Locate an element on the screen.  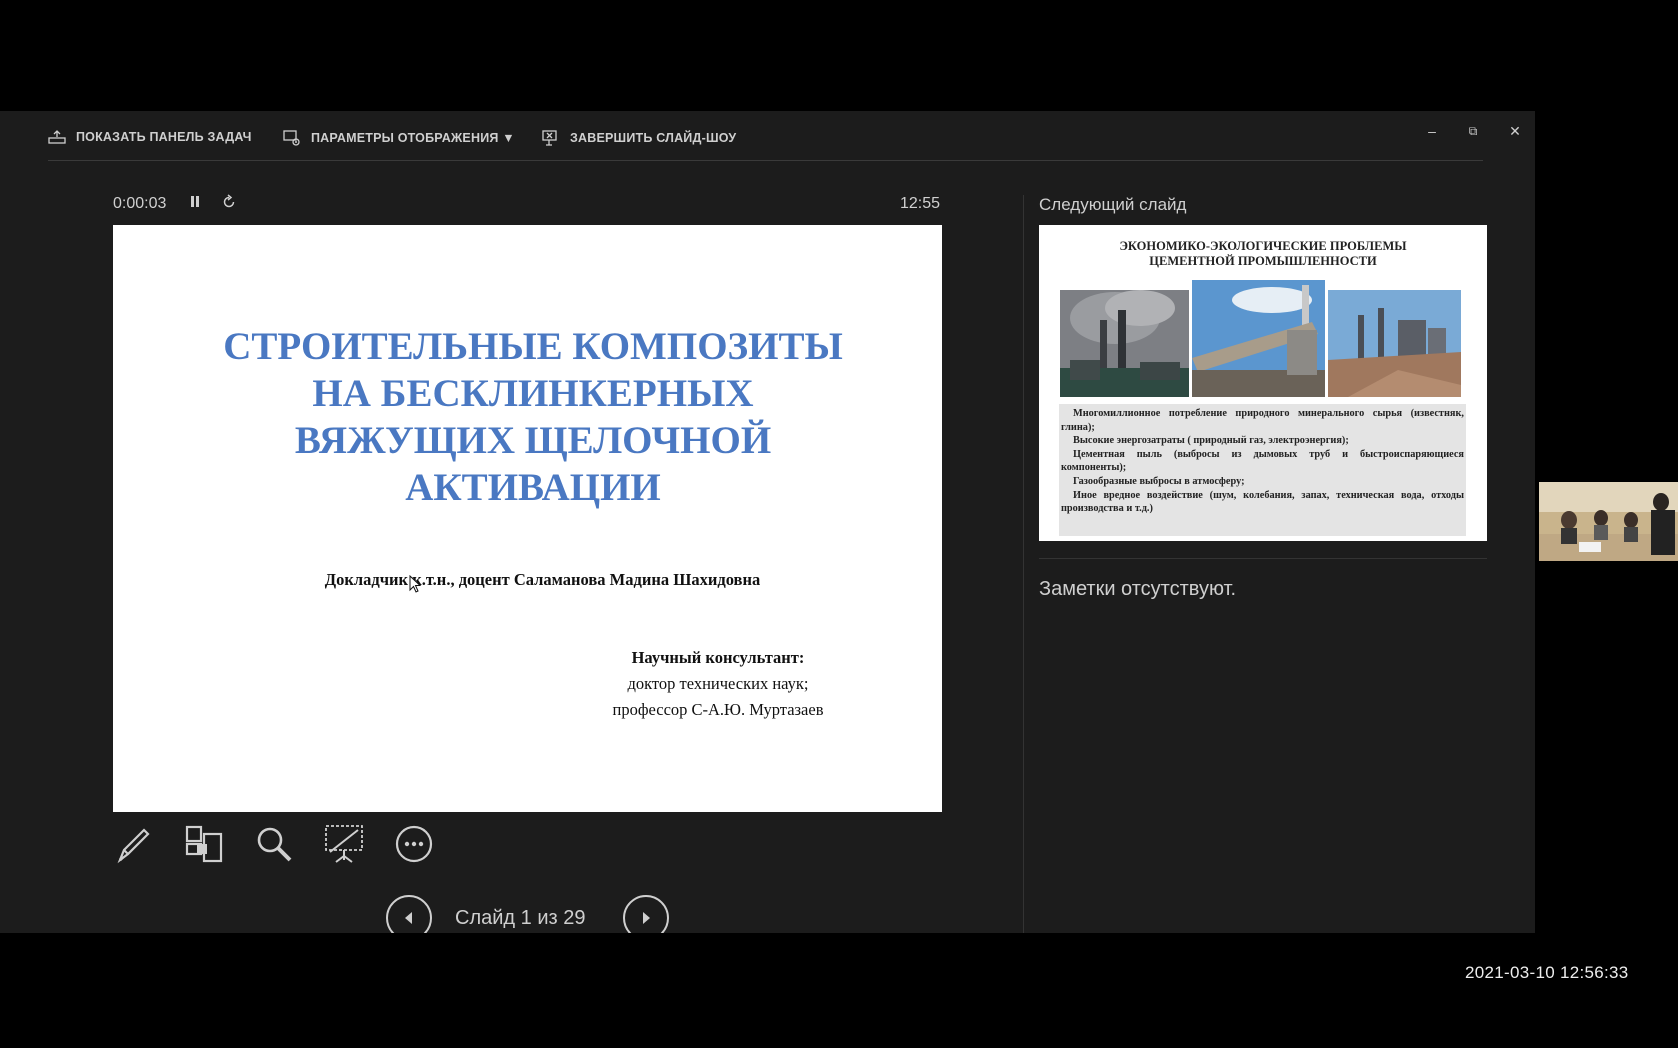
magnifier-icon is located at coordinates (274, 844).